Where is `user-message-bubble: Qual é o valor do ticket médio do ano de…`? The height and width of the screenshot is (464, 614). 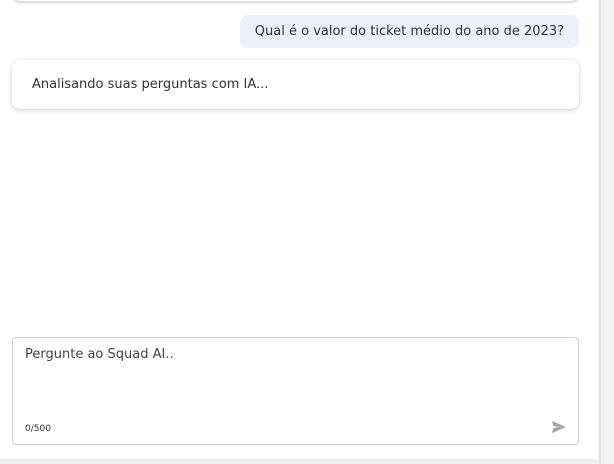
user-message-bubble: Qual é o valor do ticket médio do ano de… is located at coordinates (409, 31).